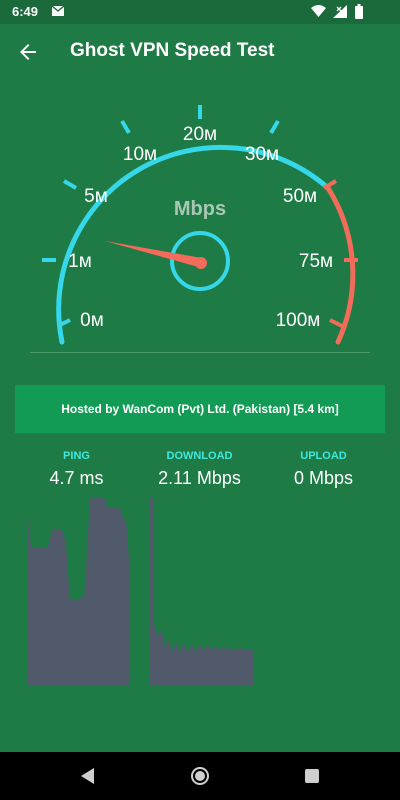 This screenshot has height=800, width=400. Describe the element at coordinates (80, 261) in the screenshot. I see `tick-label-1m: 1м` at that location.